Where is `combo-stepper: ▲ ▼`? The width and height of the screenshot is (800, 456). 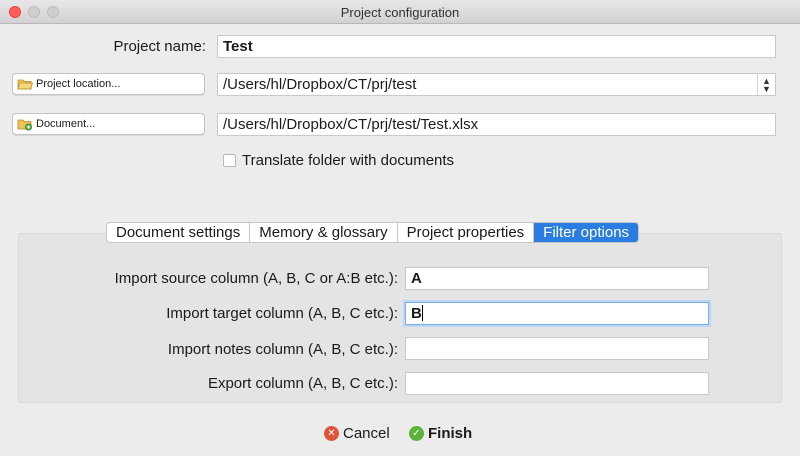
combo-stepper: ▲ ▼ is located at coordinates (766, 84).